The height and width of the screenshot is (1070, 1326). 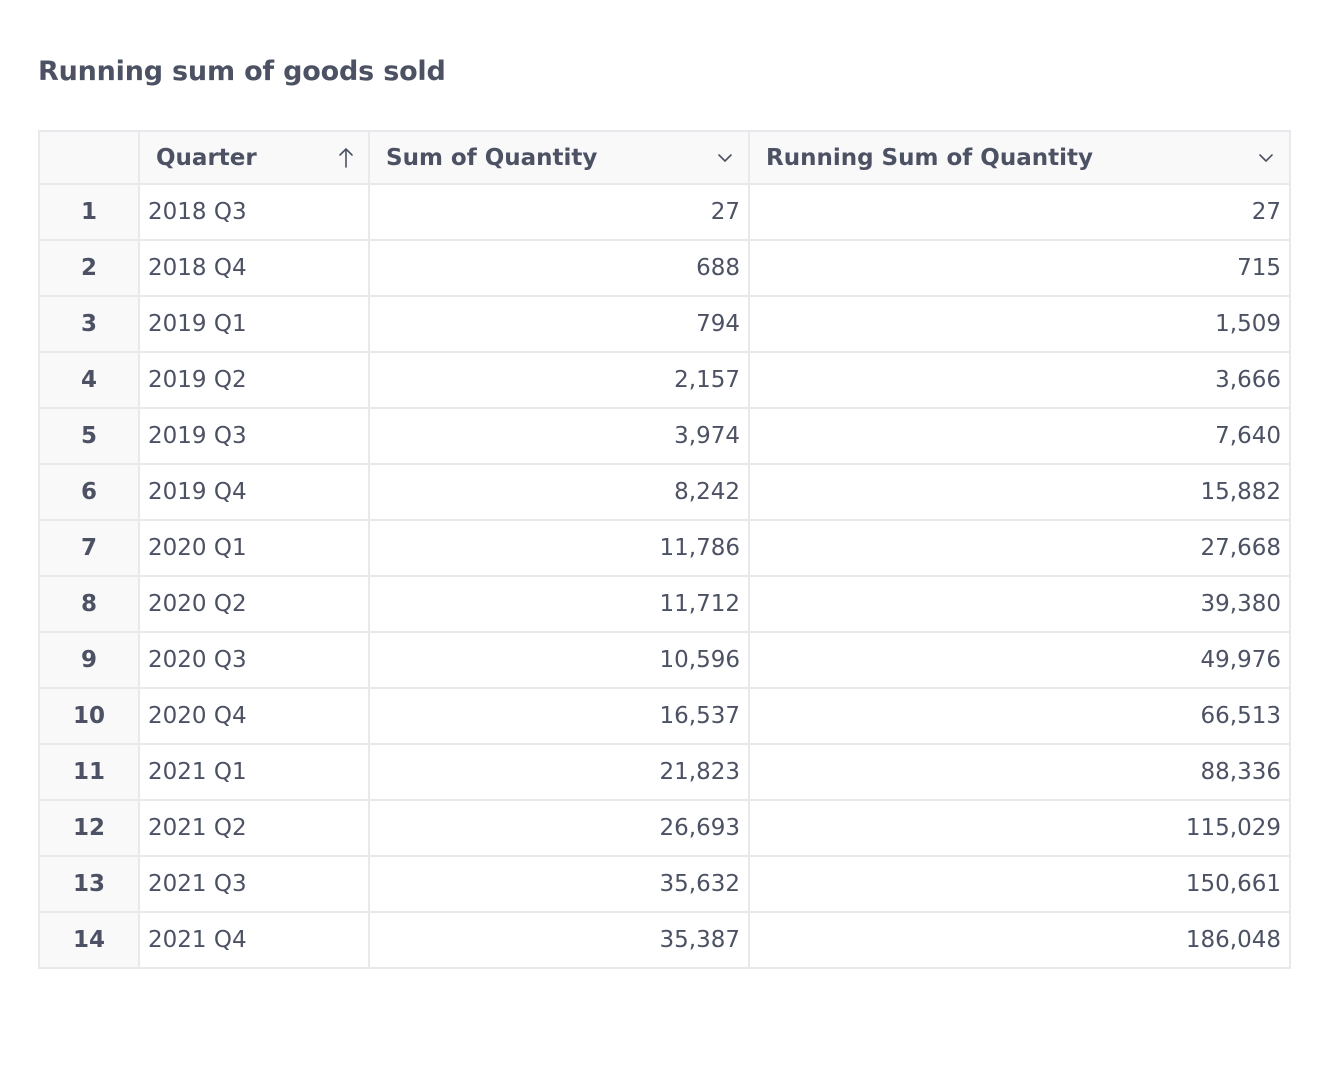 What do you see at coordinates (89, 604) in the screenshot?
I see `row-index-cell: 8` at bounding box center [89, 604].